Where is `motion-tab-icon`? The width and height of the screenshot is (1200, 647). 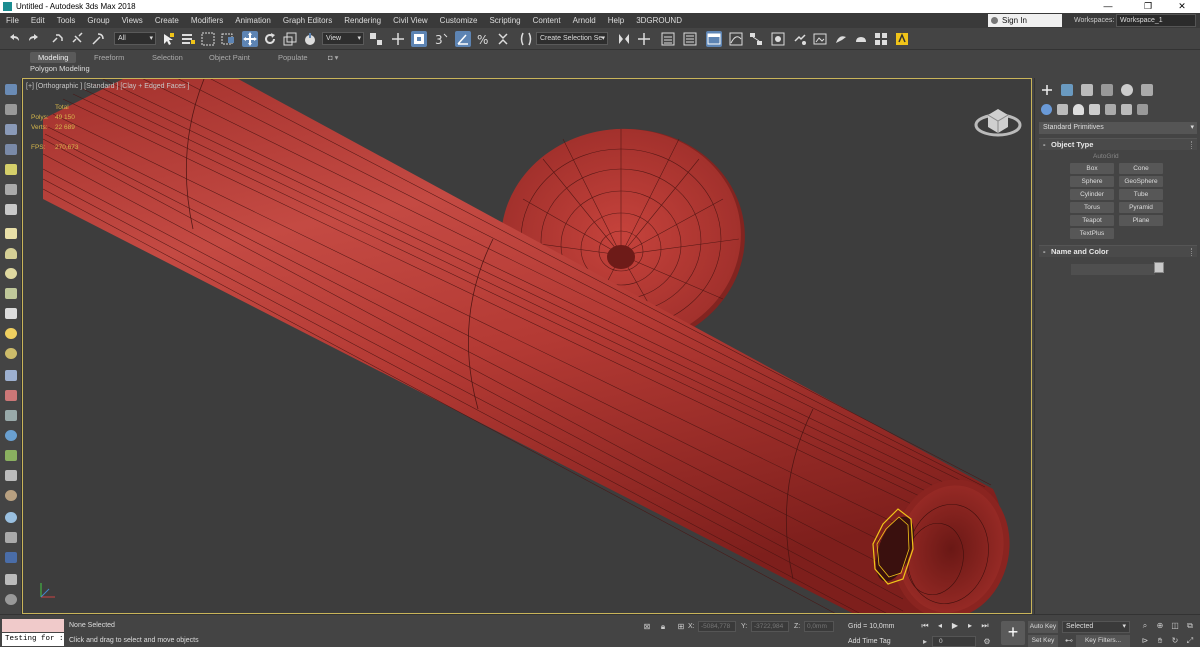
motion-tab-icon is located at coordinates (1107, 90).